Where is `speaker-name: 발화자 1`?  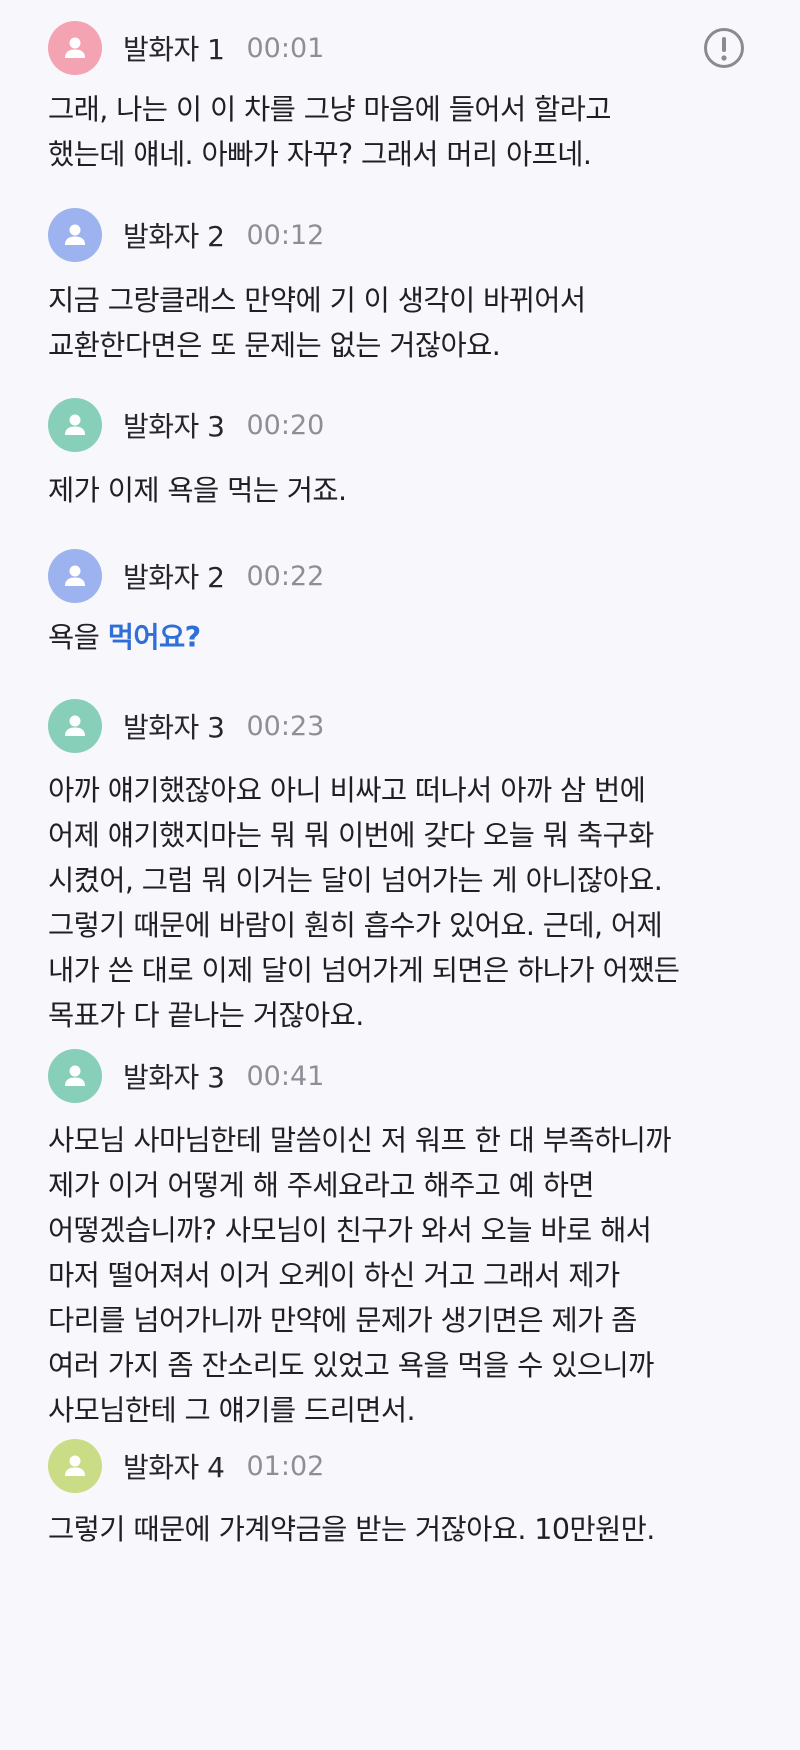 speaker-name: 발화자 1 is located at coordinates (174, 49).